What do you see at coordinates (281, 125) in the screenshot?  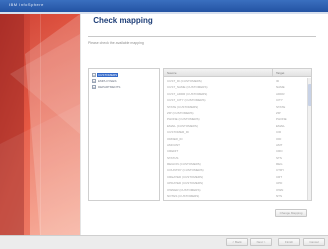 I see `target-cell: EMAIL` at bounding box center [281, 125].